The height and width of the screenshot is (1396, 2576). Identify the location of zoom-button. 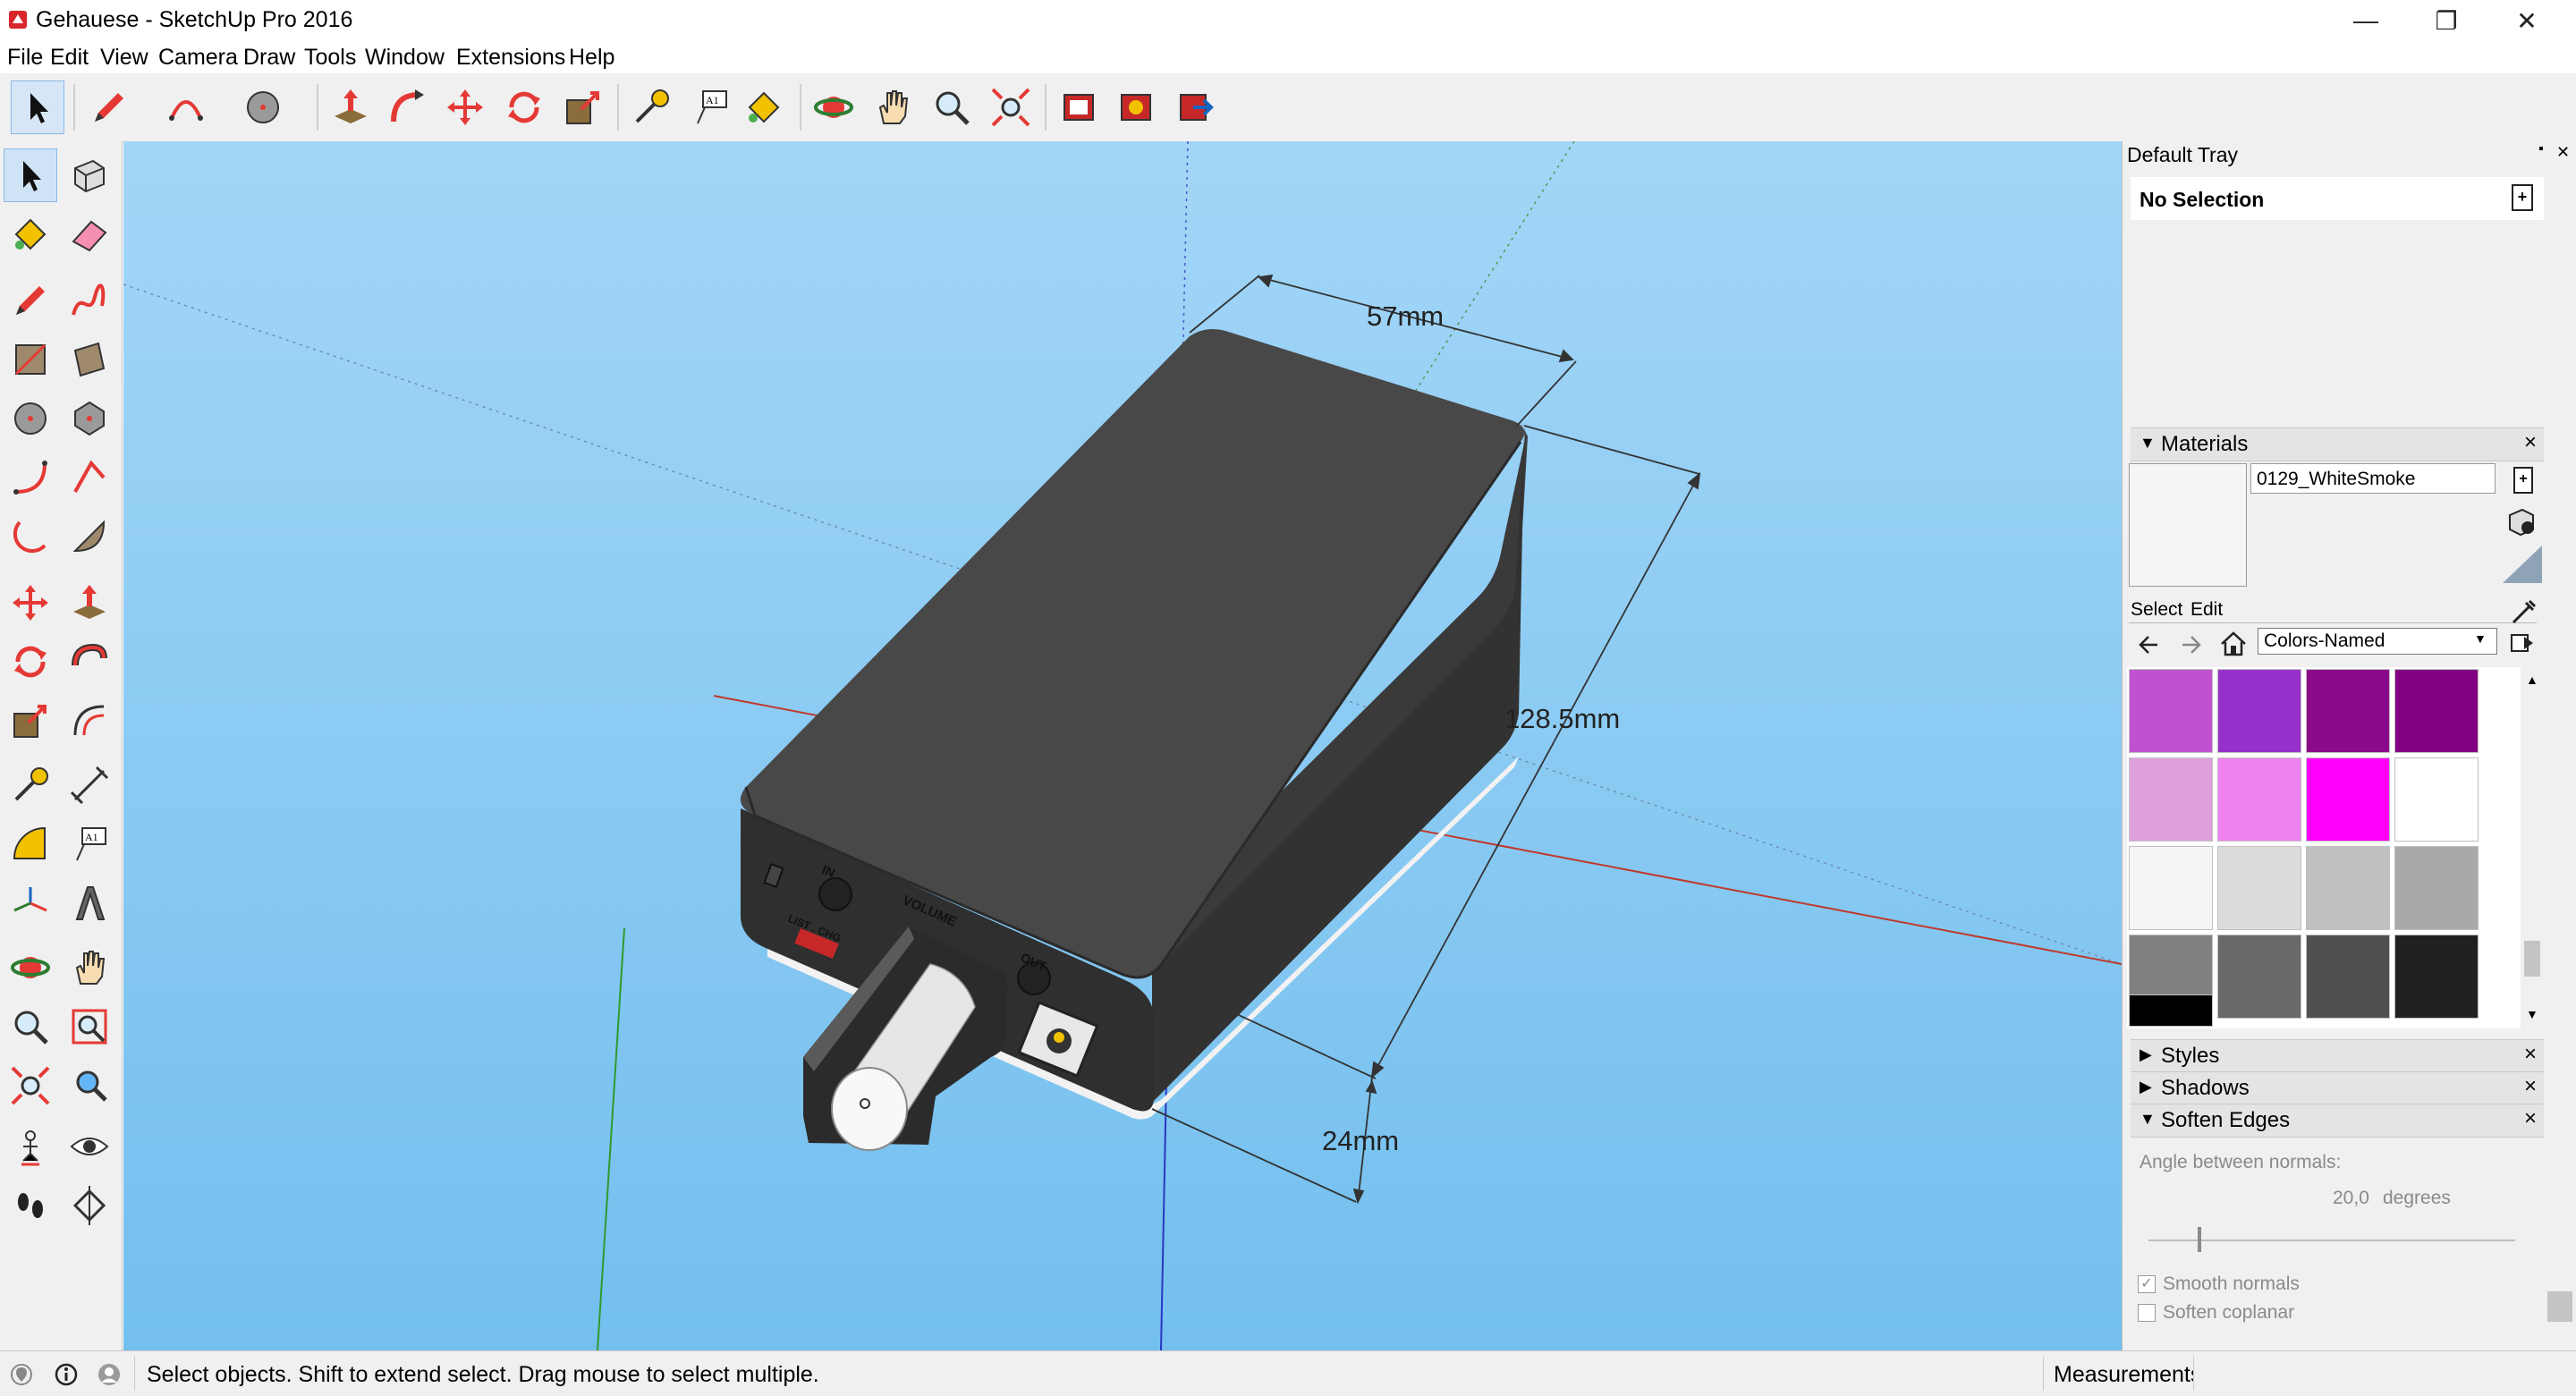
(952, 107).